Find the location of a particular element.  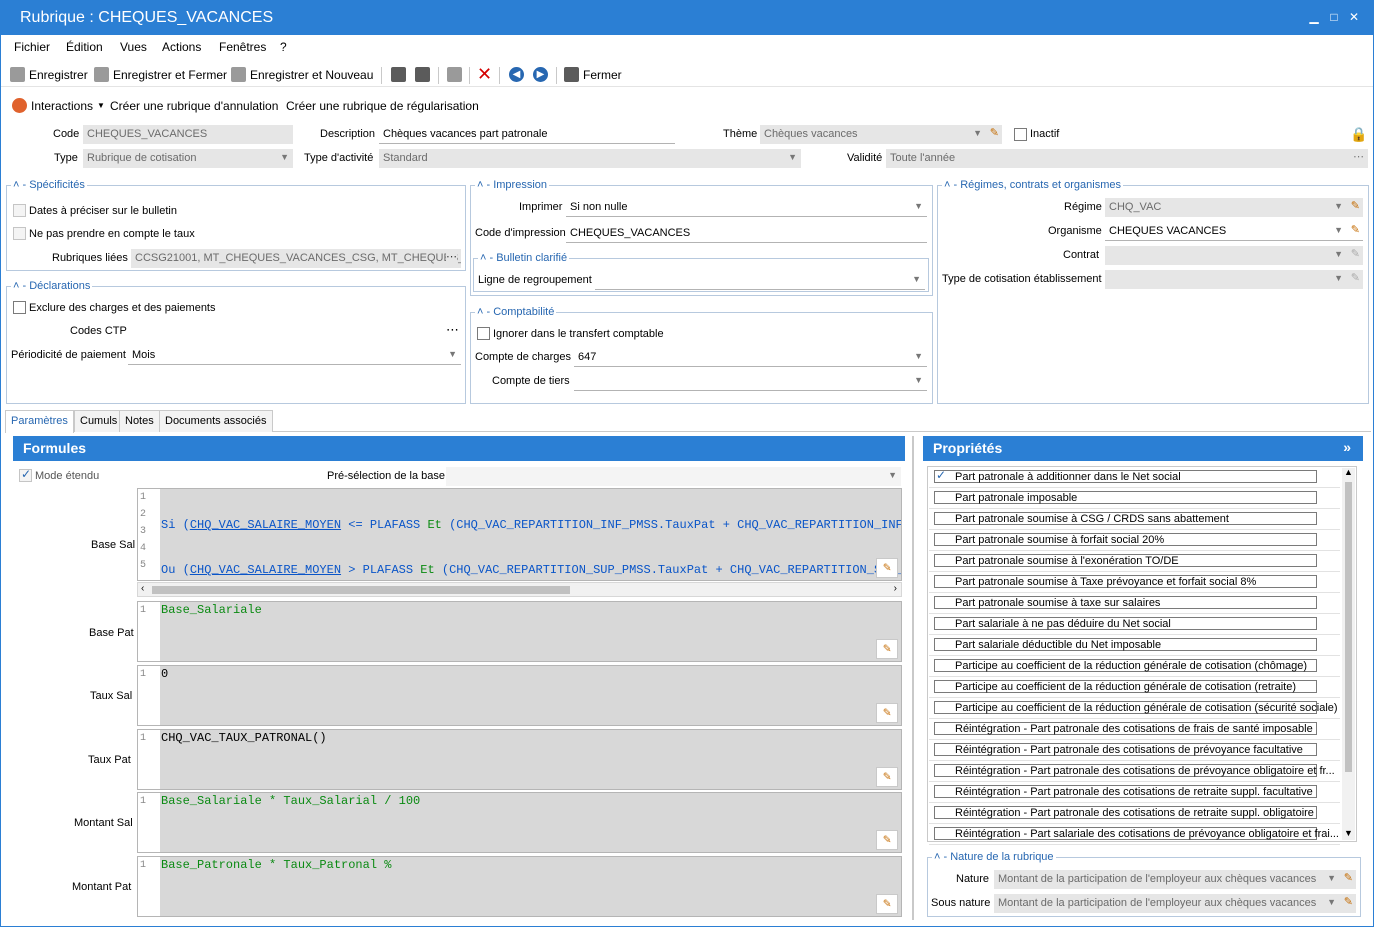

org-select: CHEQUES VACANCES ▼ ✎ is located at coordinates (1234, 231).